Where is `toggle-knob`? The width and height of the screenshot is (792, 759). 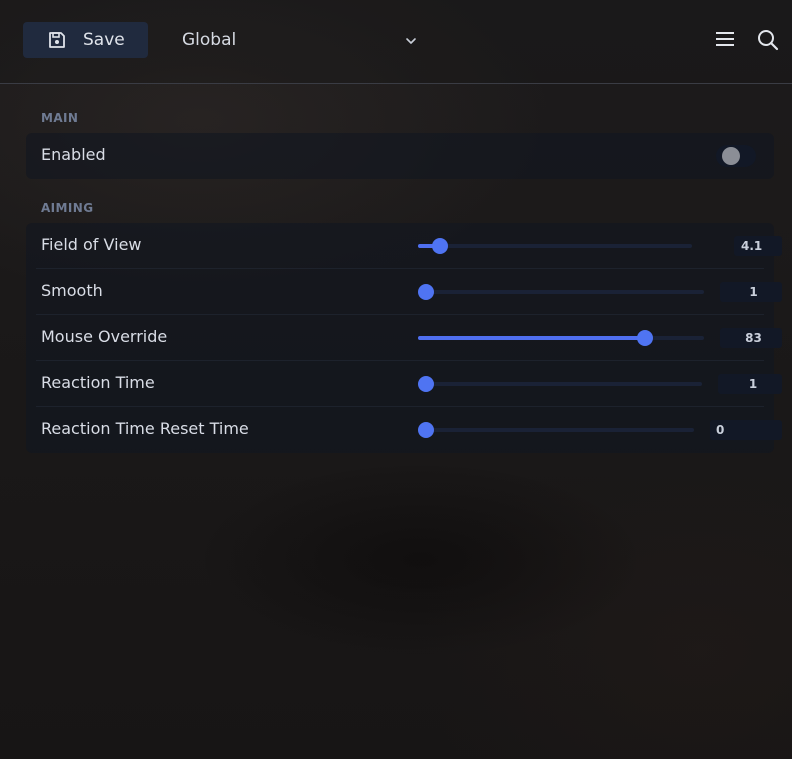
toggle-knob is located at coordinates (731, 156).